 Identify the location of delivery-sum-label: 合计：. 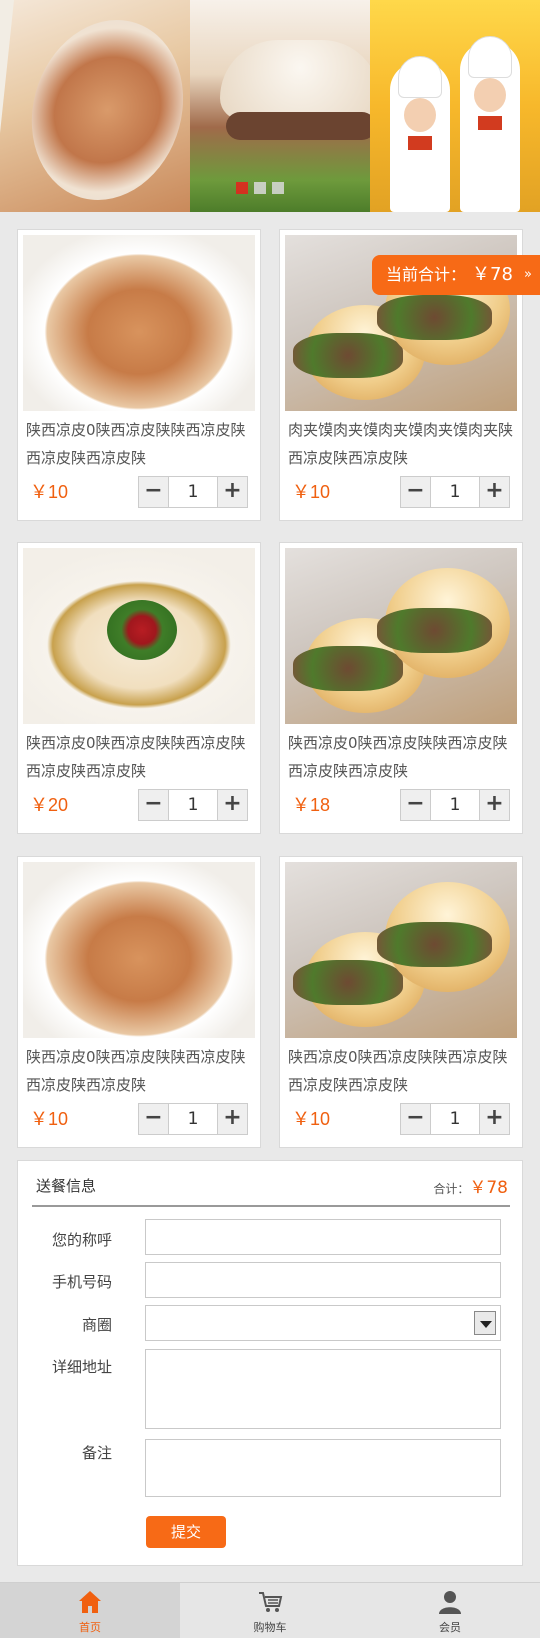
(451, 1189).